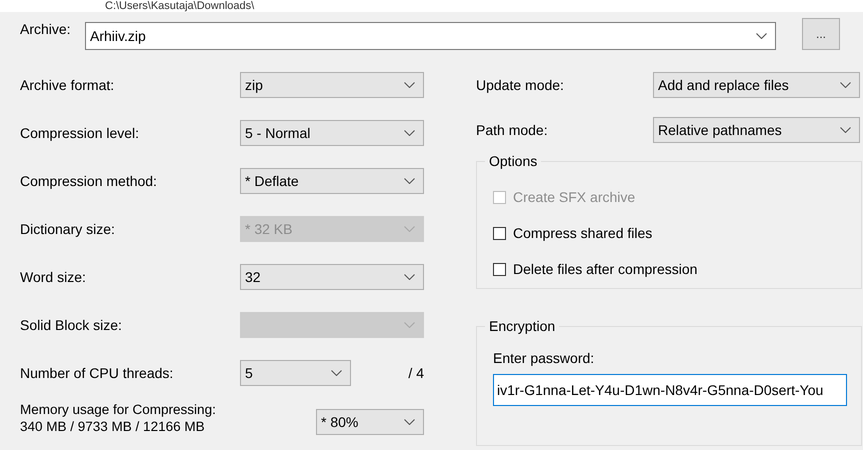 The width and height of the screenshot is (863, 450). Describe the element at coordinates (118, 409) in the screenshot. I see `field-label: Memory usage for Compressing:` at that location.